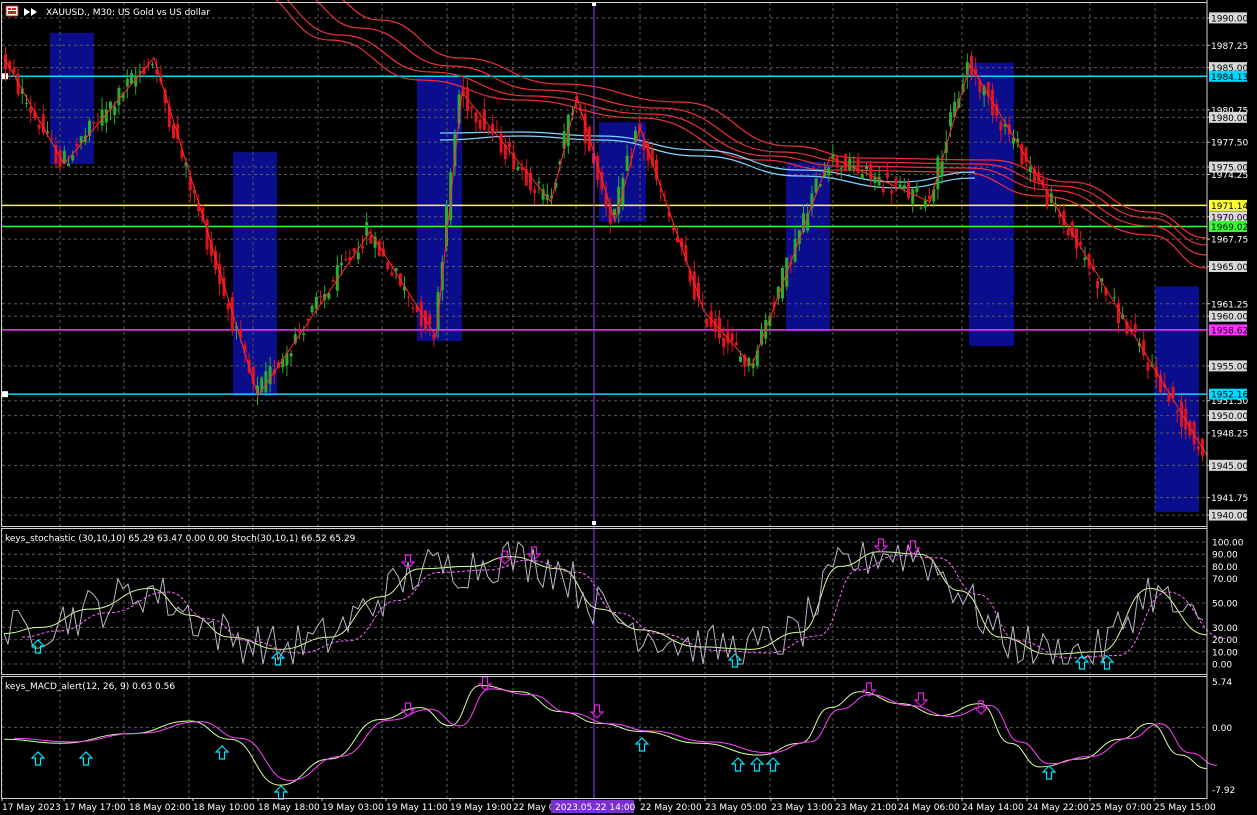  What do you see at coordinates (1229, 119) in the screenshot?
I see `price-axis-label: 1980.00` at bounding box center [1229, 119].